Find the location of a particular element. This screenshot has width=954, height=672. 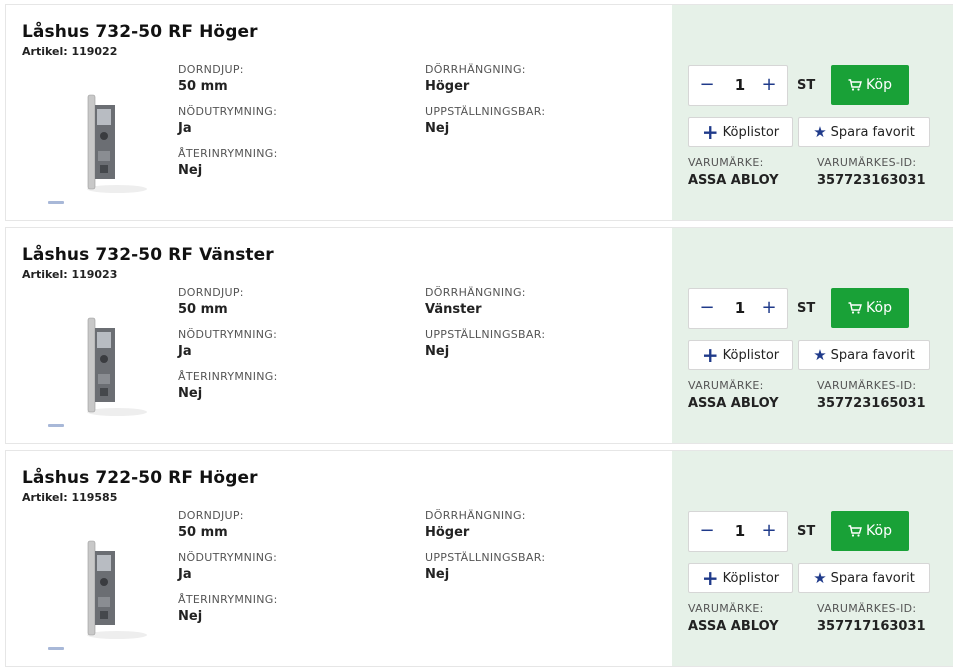

product-title: Låshus 732-50 RF Höger is located at coordinates (140, 32).